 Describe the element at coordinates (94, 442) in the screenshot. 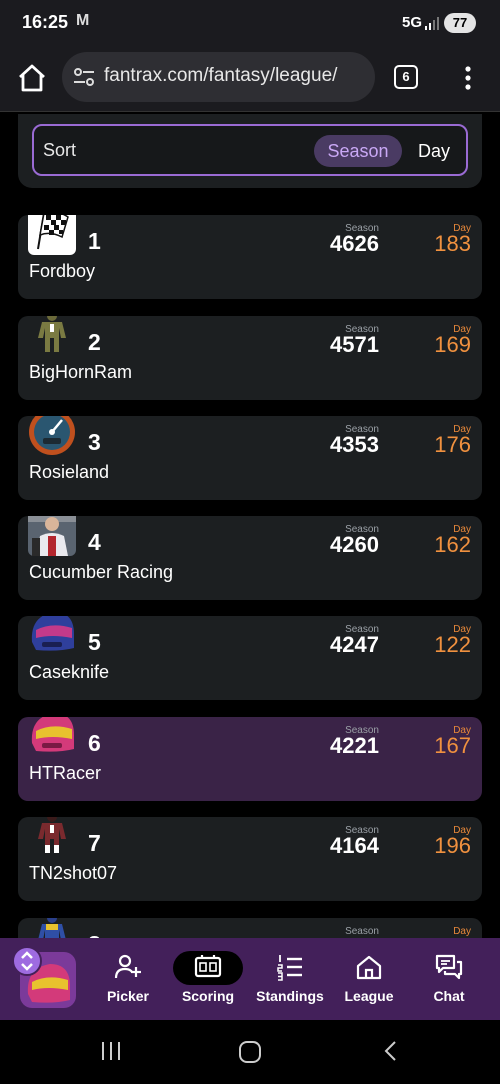

I see `team-rank: 3` at that location.